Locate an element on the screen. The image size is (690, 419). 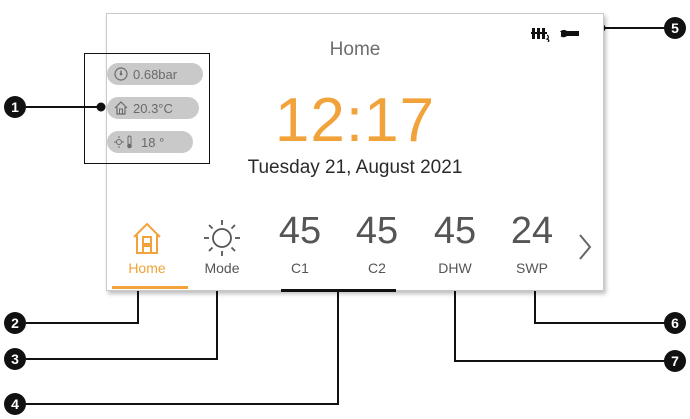
callout-badge-2: 2 is located at coordinates (15, 323).